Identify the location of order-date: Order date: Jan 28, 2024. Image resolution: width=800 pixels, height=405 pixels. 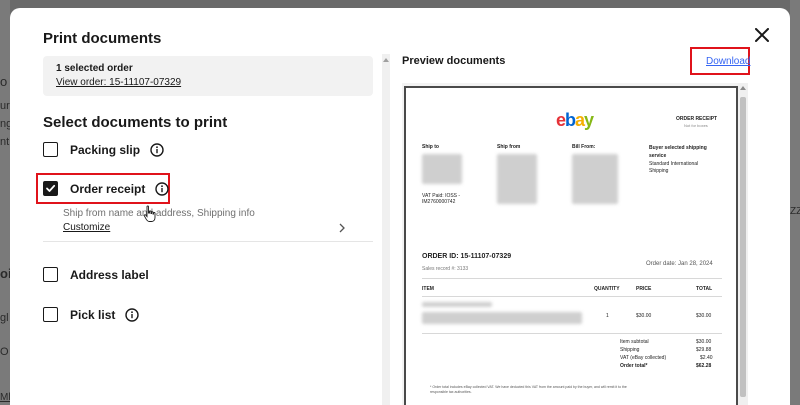
(679, 264).